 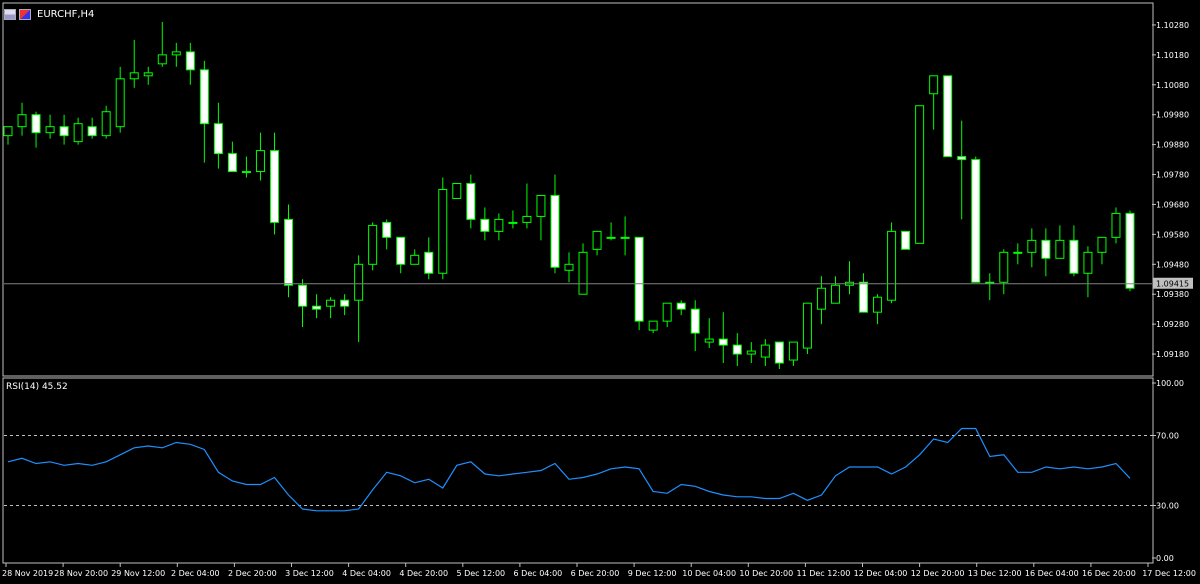 What do you see at coordinates (1172, 284) in the screenshot?
I see `current-price-label: 1.09415` at bounding box center [1172, 284].